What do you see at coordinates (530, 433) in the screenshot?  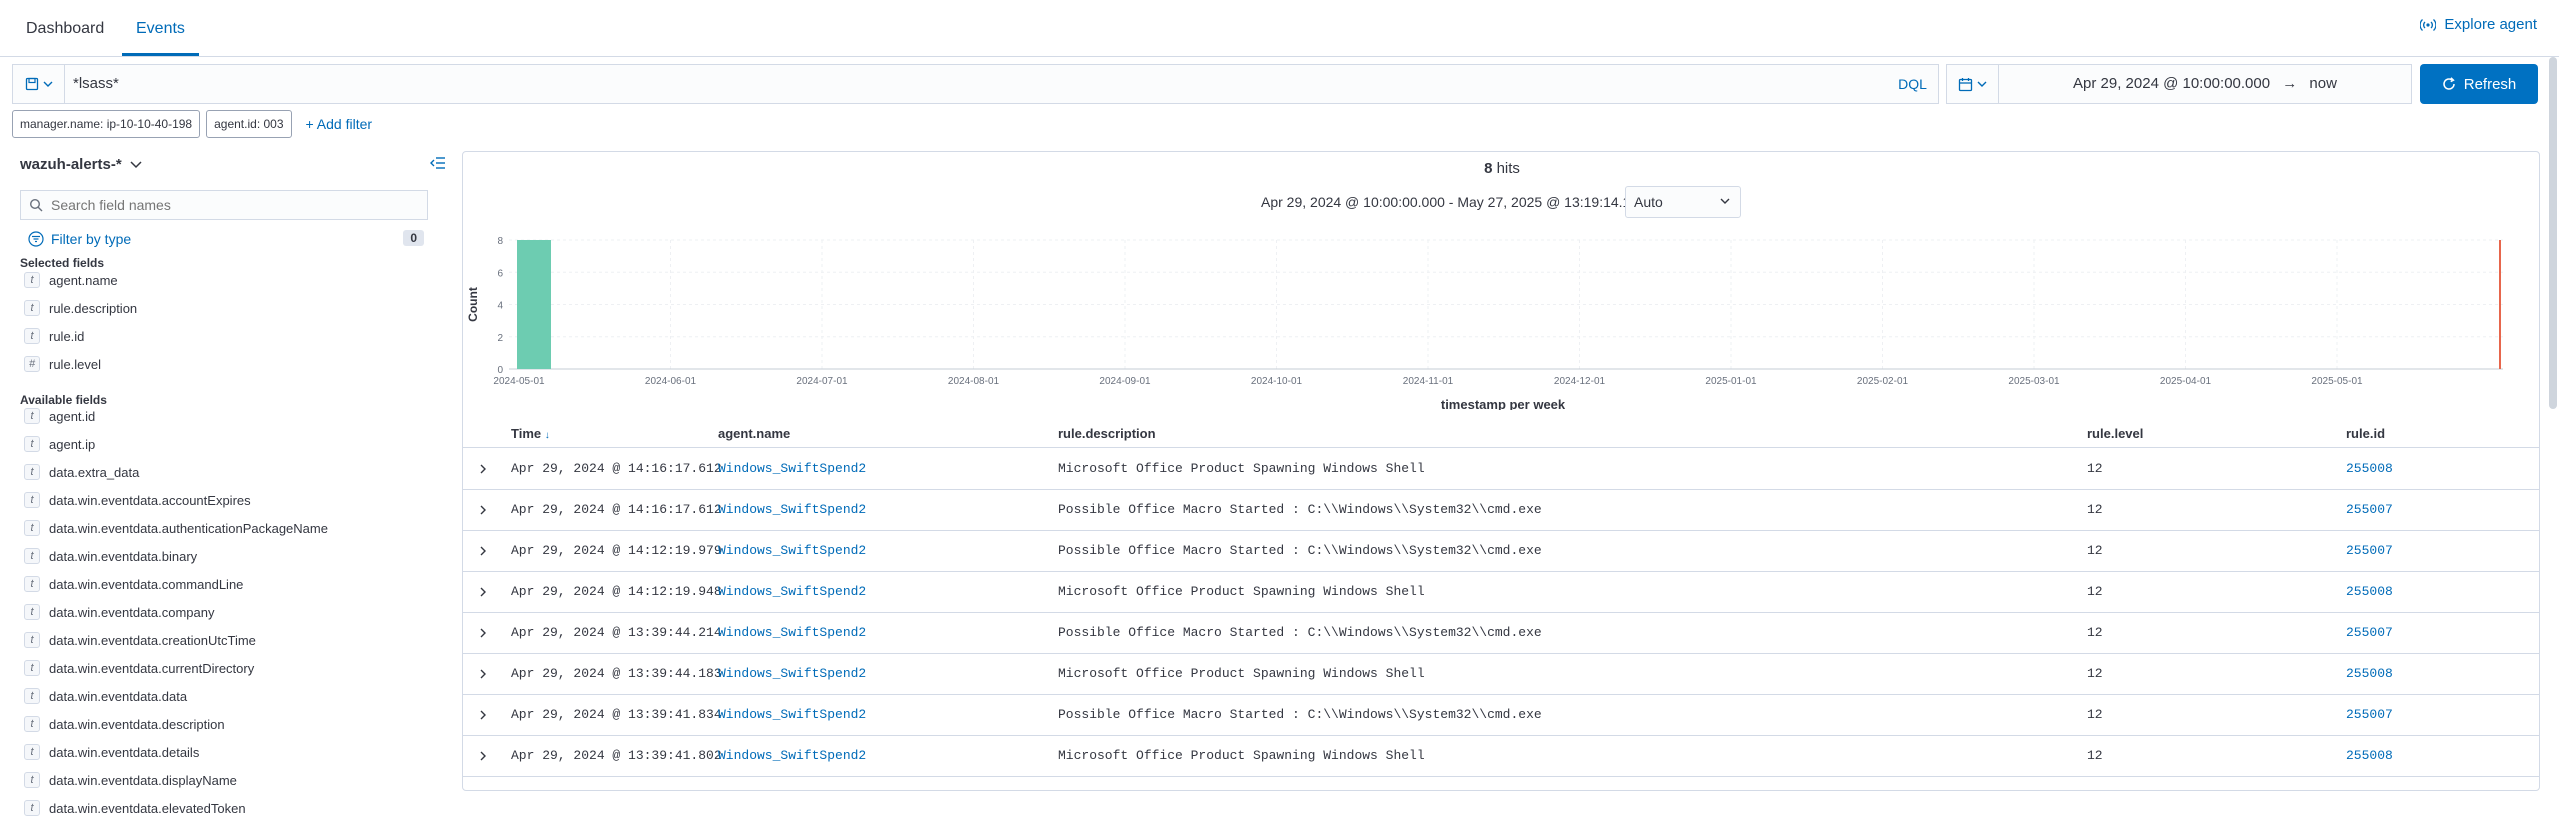 I see `column-header-time: Time ↓` at bounding box center [530, 433].